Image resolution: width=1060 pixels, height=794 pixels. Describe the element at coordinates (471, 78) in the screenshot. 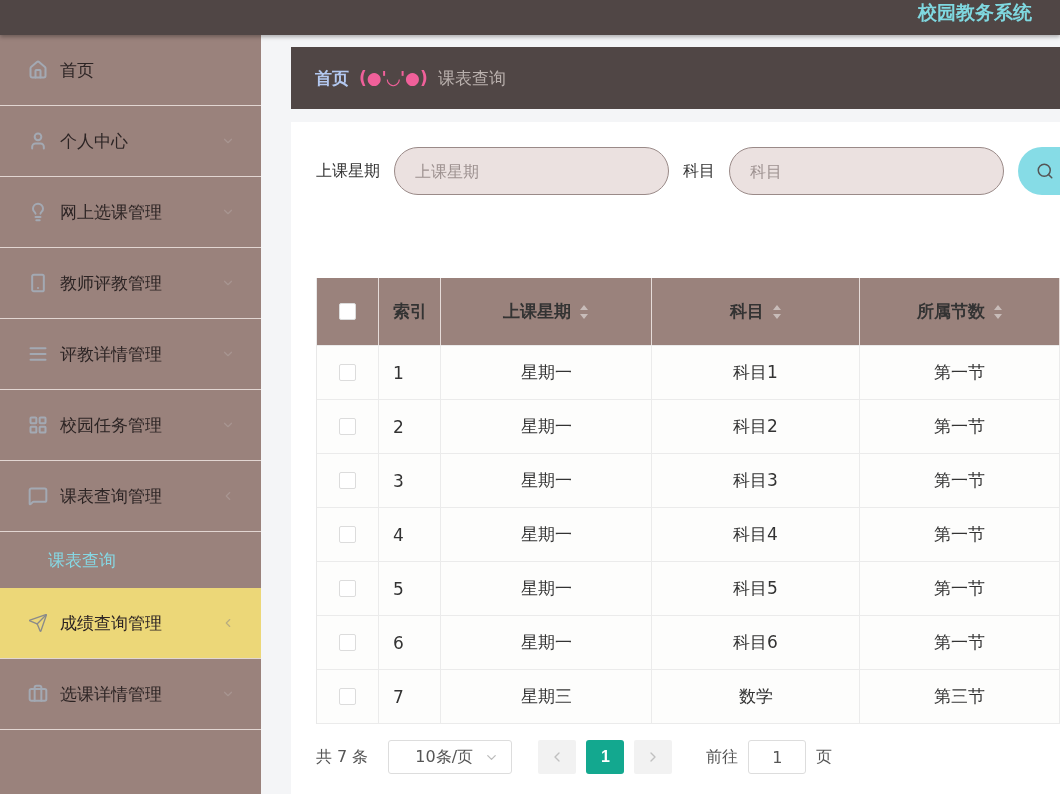

I see `breadcrumb-current: 课表查询` at that location.